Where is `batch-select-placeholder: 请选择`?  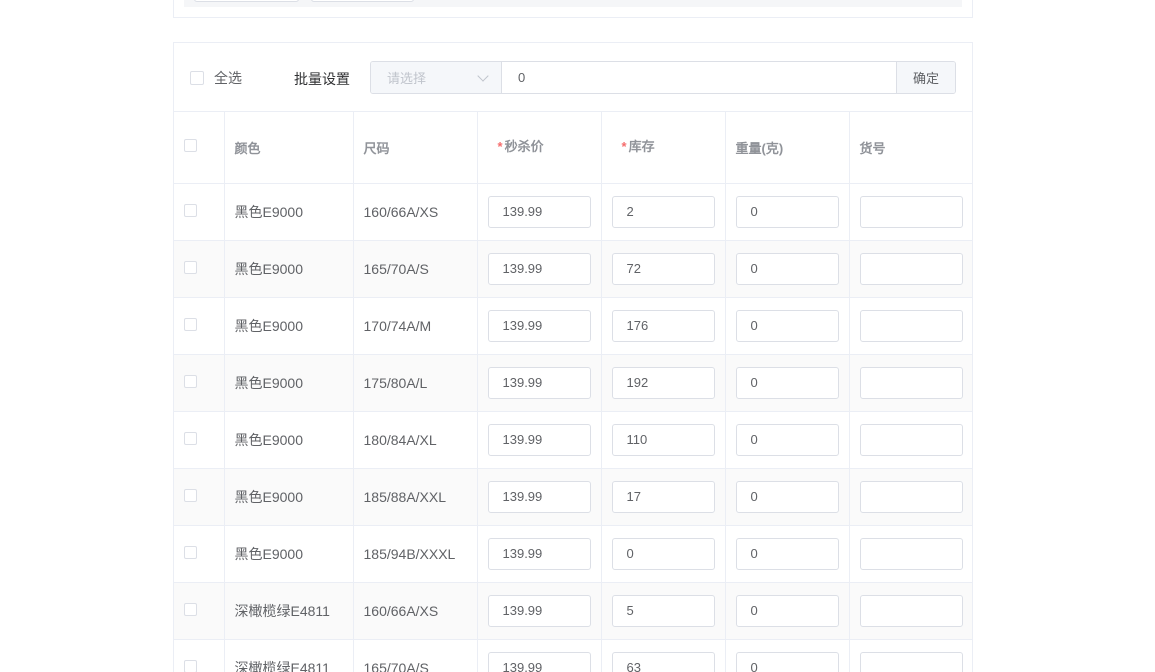
batch-select-placeholder: 请选择 is located at coordinates (407, 78).